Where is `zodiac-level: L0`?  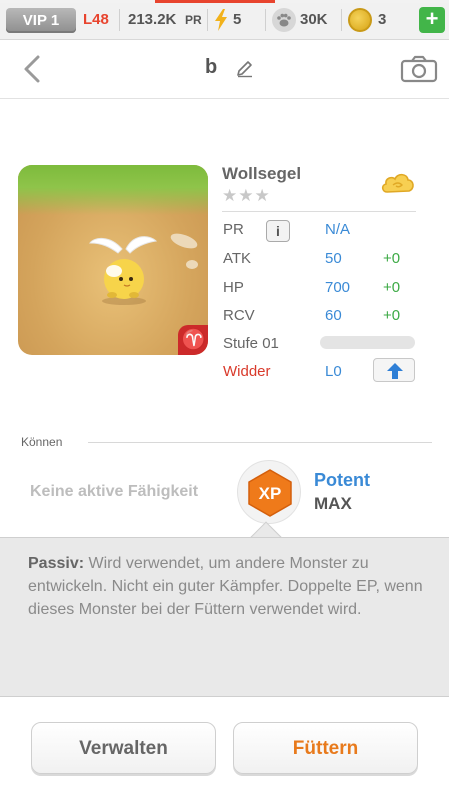
zodiac-level: L0 is located at coordinates (333, 371).